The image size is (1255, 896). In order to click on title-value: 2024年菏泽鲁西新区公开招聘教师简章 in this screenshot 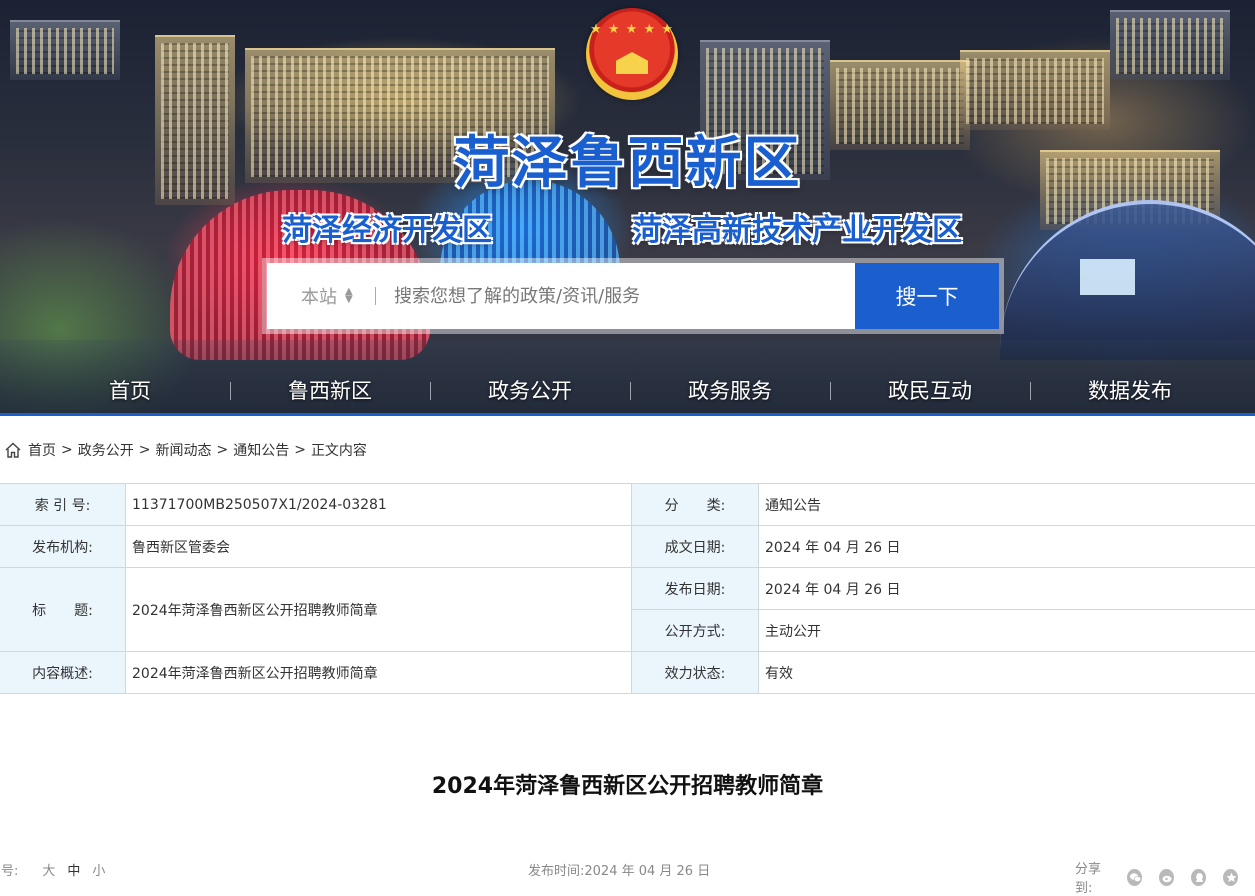, I will do `click(379, 610)`.